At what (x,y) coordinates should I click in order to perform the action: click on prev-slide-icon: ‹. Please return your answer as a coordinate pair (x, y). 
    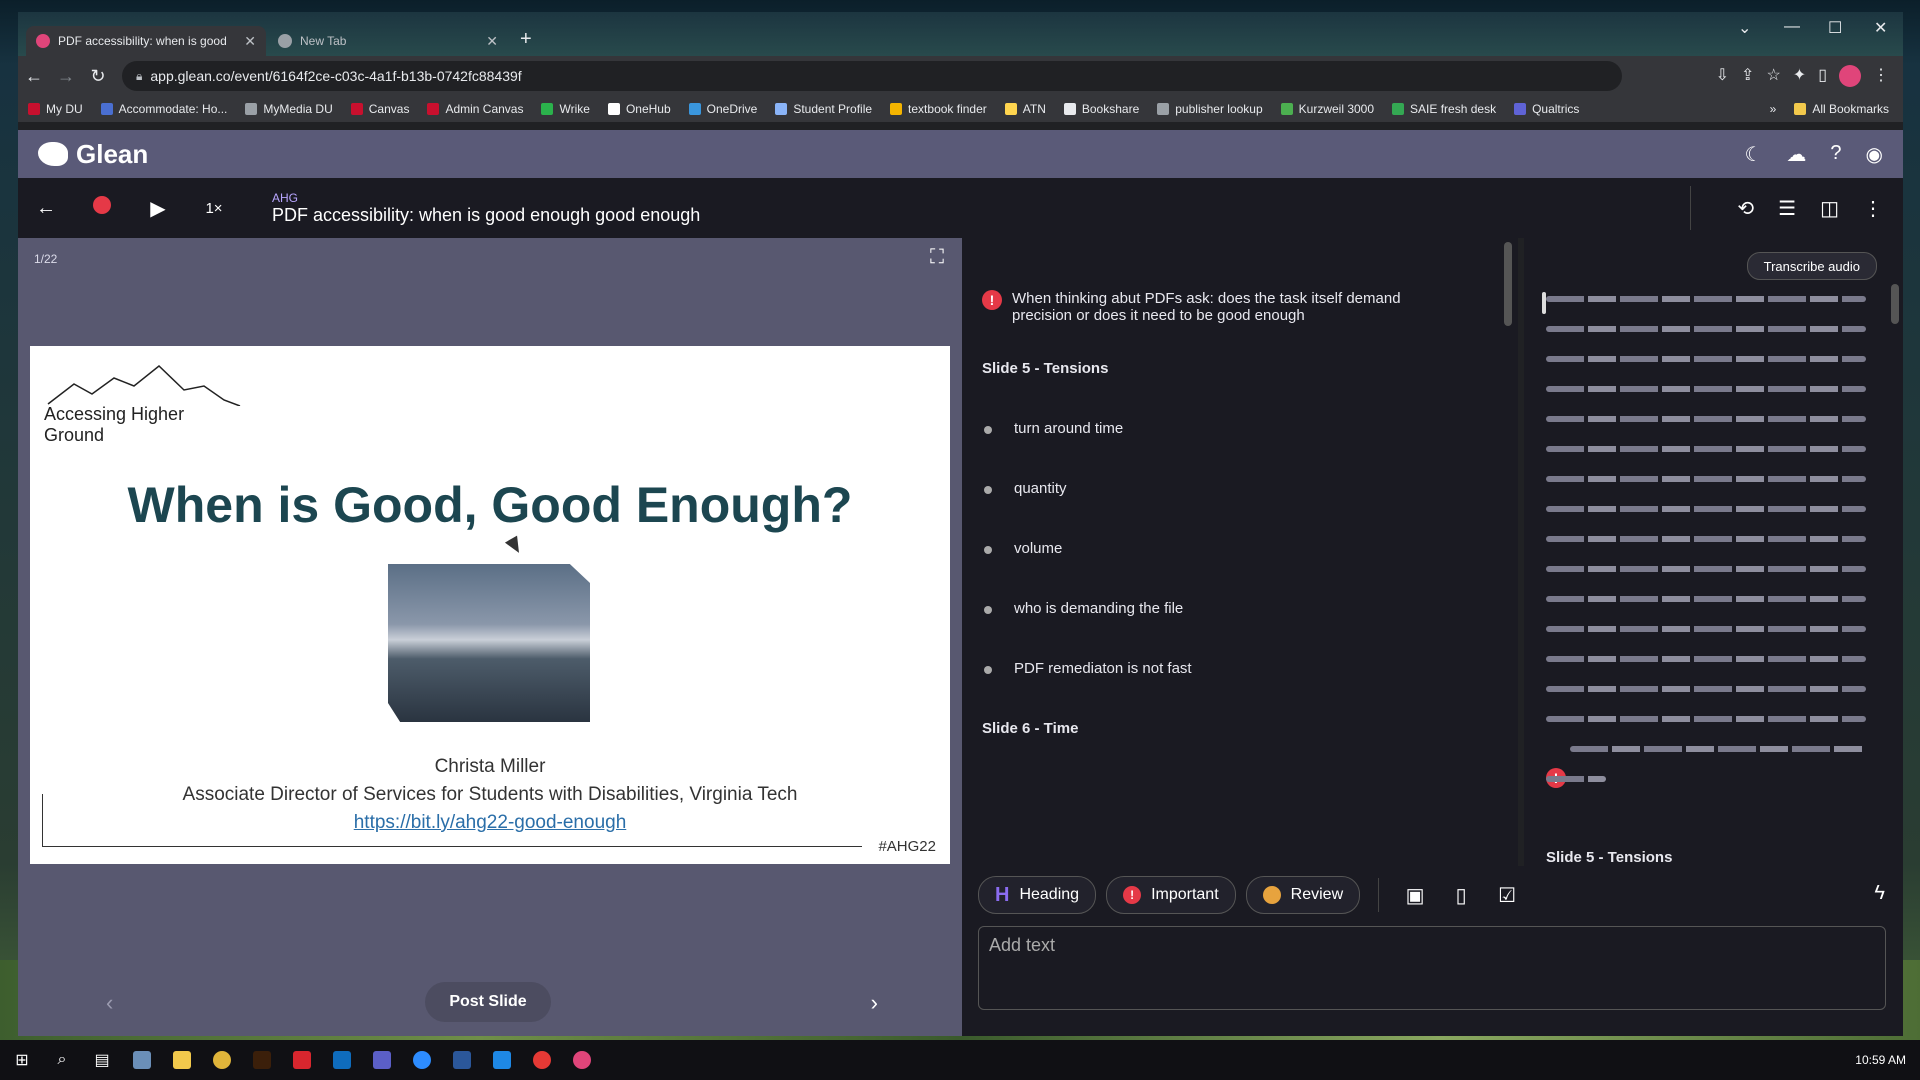
    Looking at the image, I should click on (109, 1003).